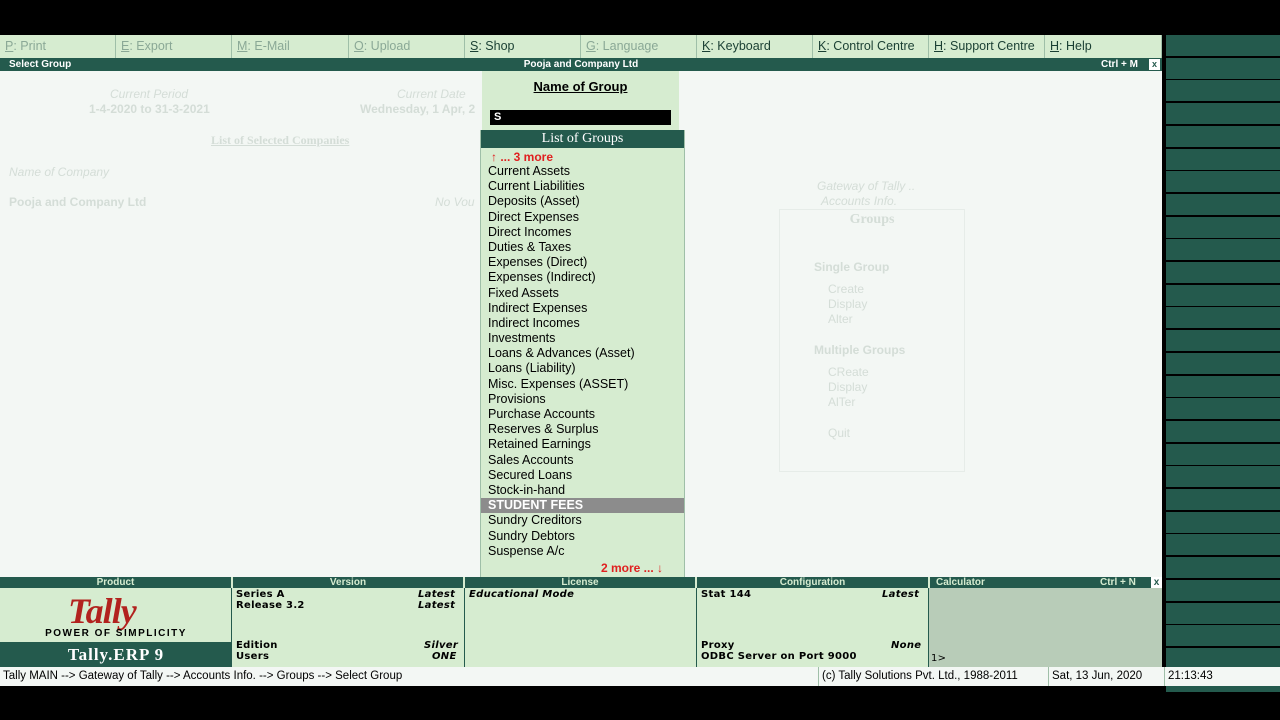 This screenshot has height=720, width=1280. I want to click on more-above-indicator: ↑ ... 3 more, so click(522, 157).